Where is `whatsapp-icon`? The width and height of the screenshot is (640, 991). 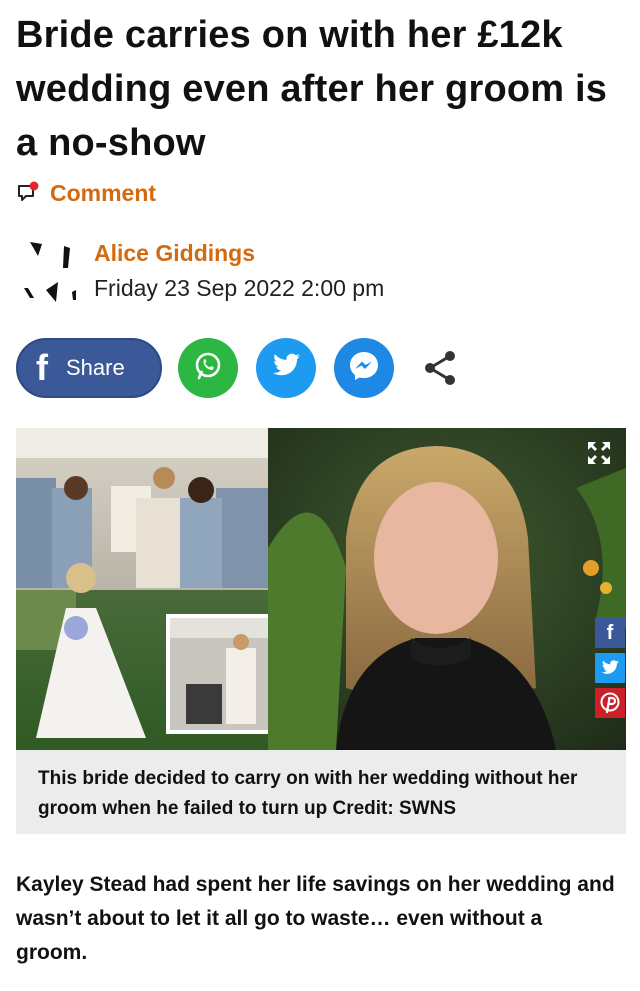 whatsapp-icon is located at coordinates (208, 368).